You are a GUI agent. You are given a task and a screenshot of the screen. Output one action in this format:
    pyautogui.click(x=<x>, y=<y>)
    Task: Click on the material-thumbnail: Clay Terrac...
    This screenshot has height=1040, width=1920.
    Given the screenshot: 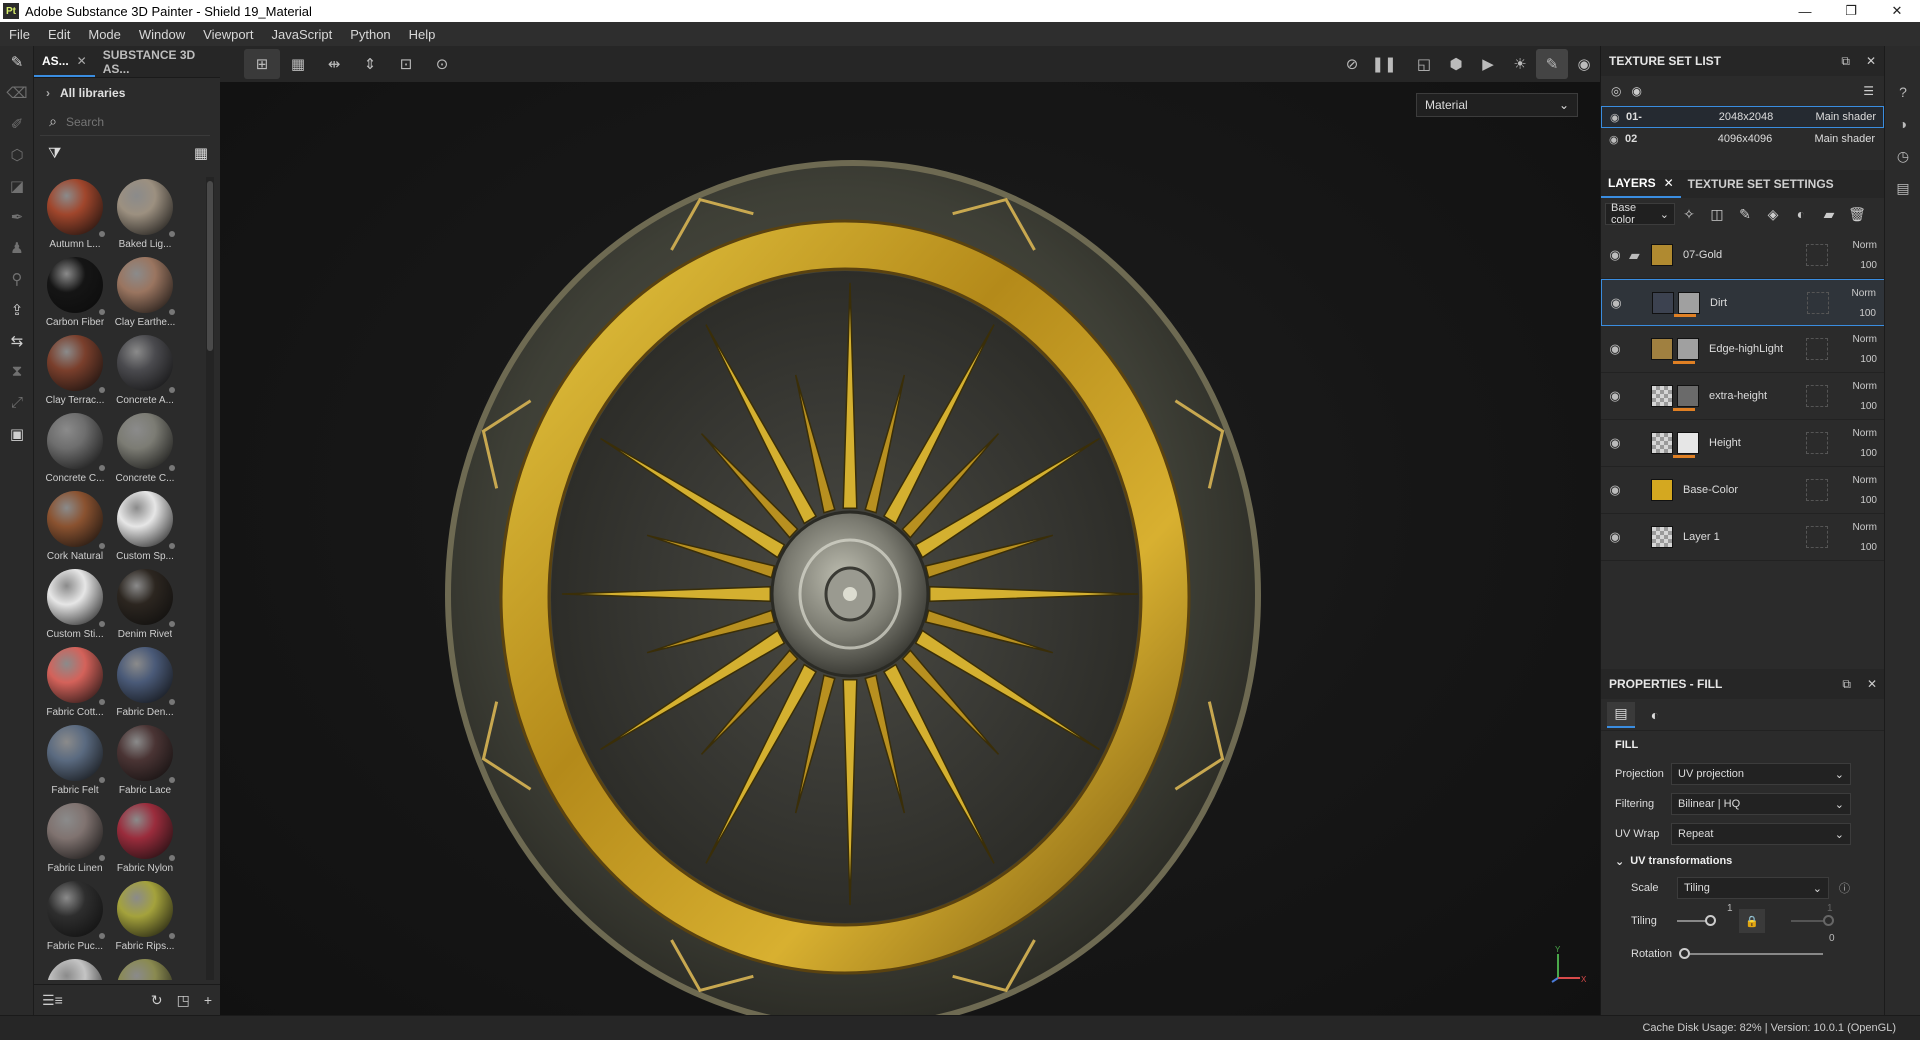 What is the action you would take?
    pyautogui.click(x=75, y=372)
    